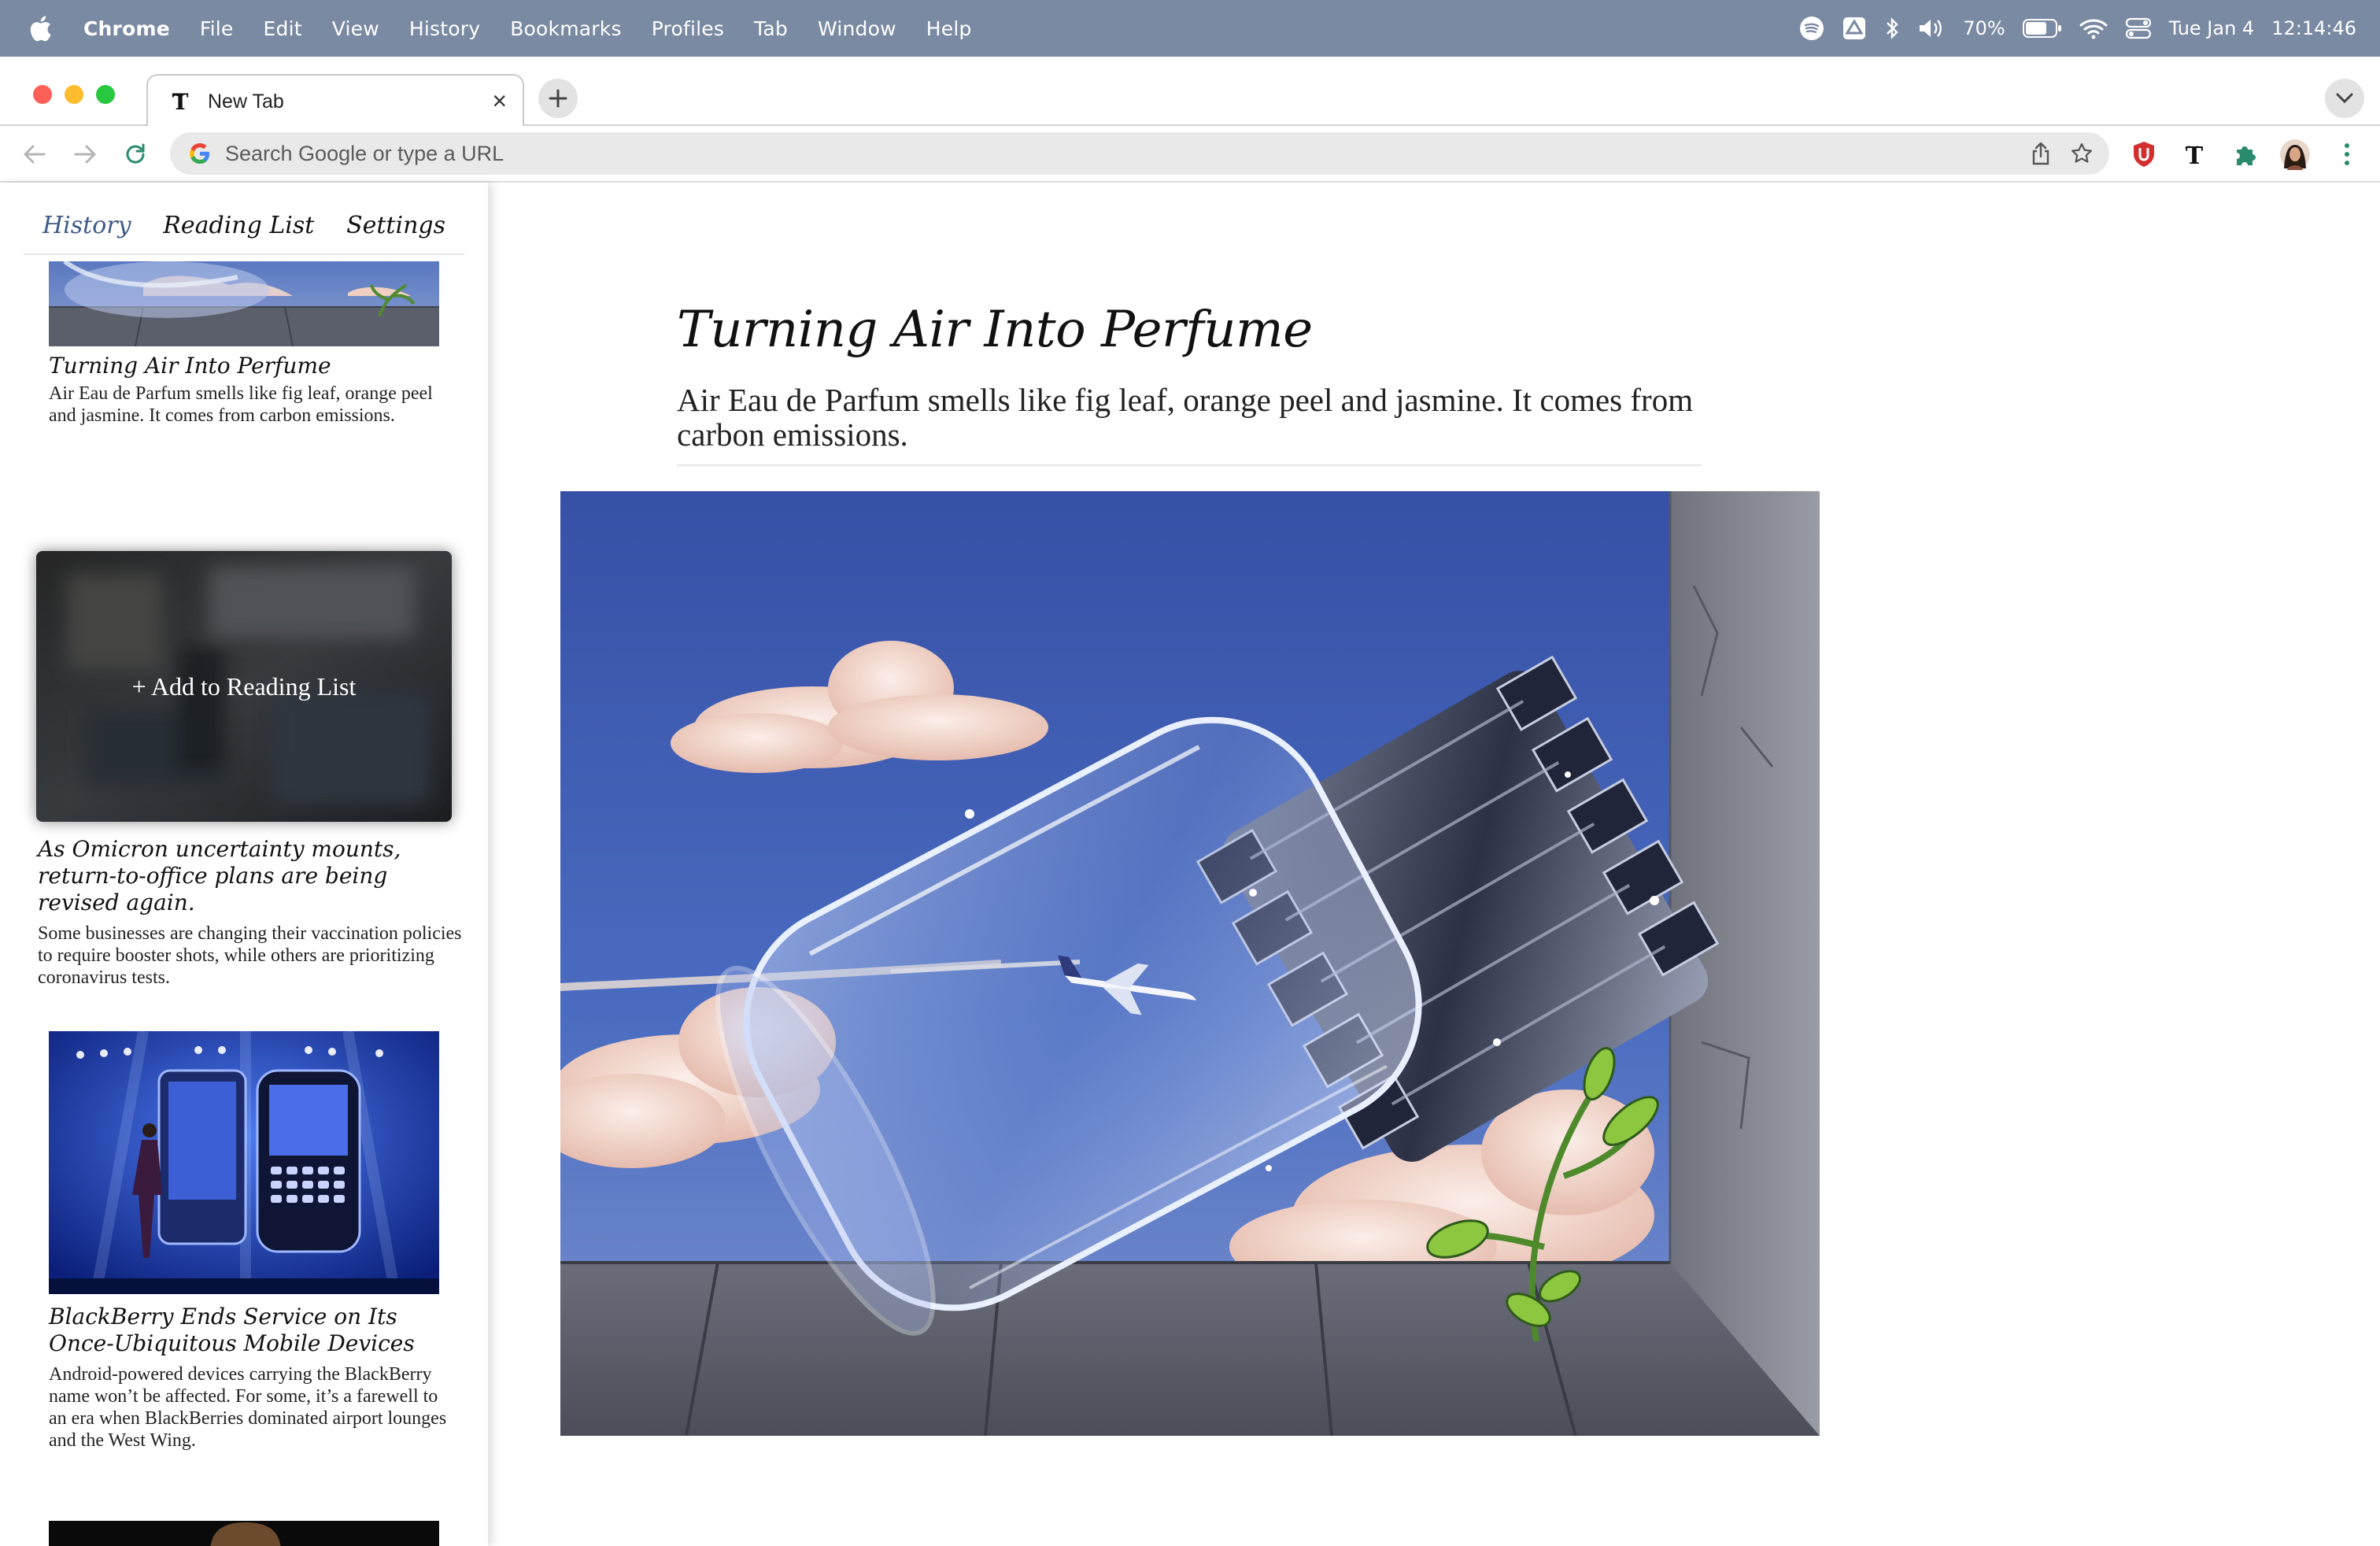 The width and height of the screenshot is (2380, 1546). What do you see at coordinates (1190, 93) in the screenshot?
I see `tab-strip: T New Tab ×` at bounding box center [1190, 93].